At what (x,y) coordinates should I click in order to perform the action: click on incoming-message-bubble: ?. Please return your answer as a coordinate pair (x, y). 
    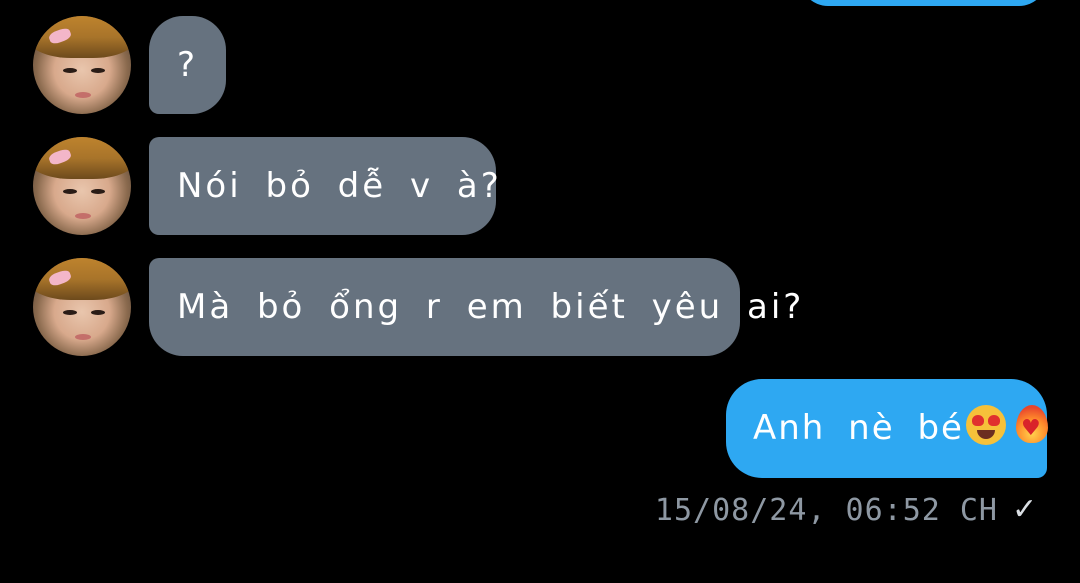
    Looking at the image, I should click on (188, 65).